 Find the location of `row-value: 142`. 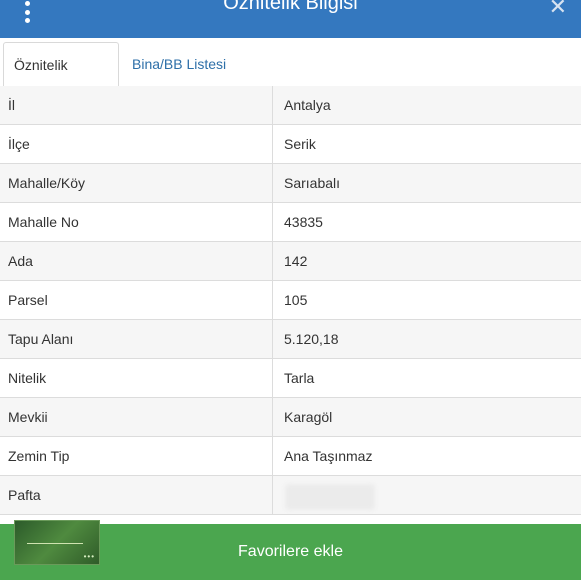

row-value: 142 is located at coordinates (296, 261).